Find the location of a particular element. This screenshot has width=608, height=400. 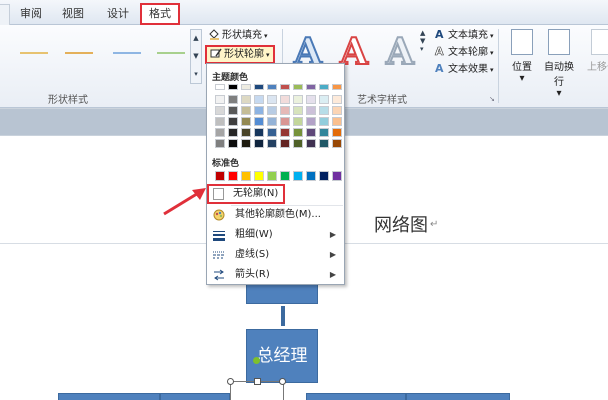

org-chart-node-general-manager: 总经理 is located at coordinates (282, 356).